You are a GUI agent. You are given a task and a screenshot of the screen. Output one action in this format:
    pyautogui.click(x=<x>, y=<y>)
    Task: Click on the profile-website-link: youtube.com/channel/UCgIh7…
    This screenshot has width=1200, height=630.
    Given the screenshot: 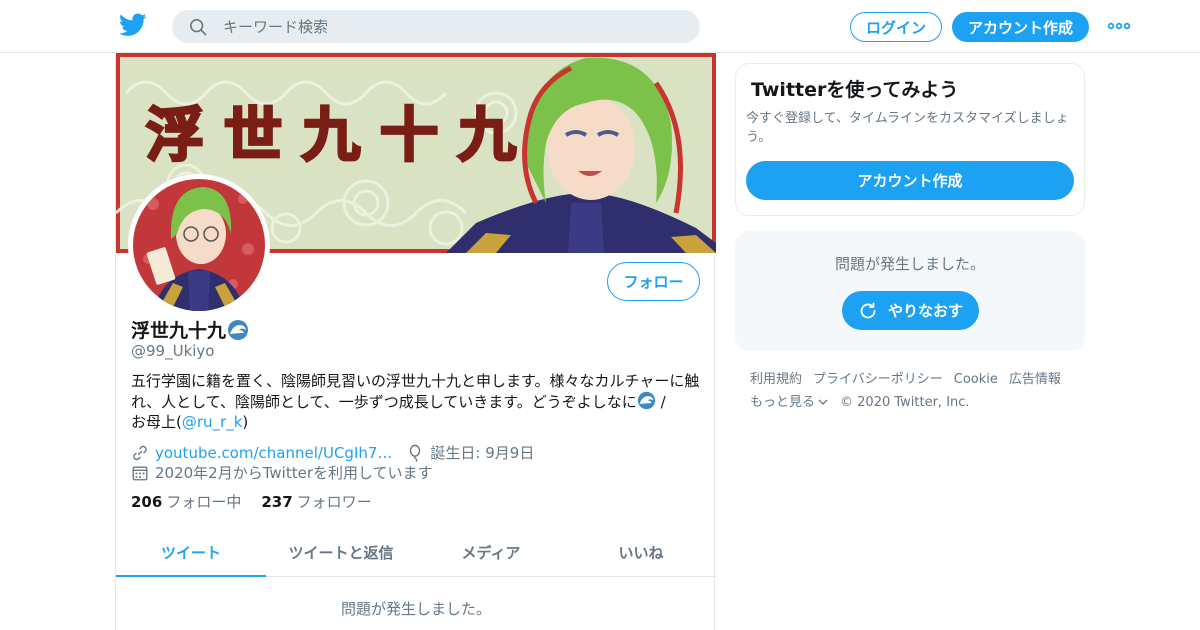 What is the action you would take?
    pyautogui.click(x=273, y=453)
    